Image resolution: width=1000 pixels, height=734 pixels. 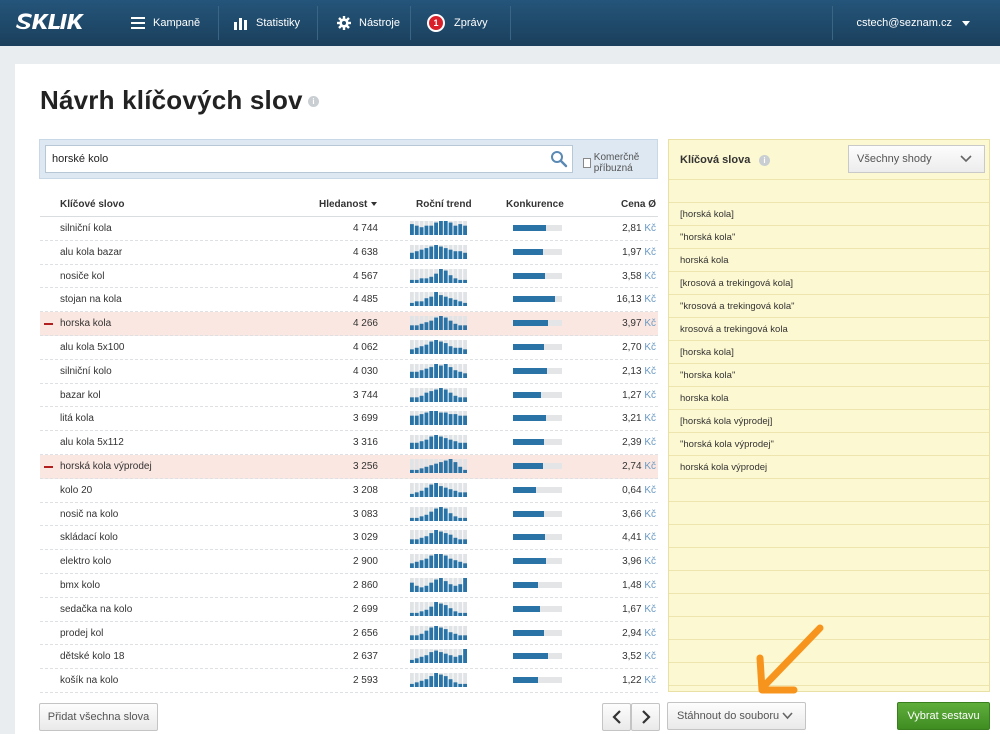 I want to click on sklik-logo, so click(x=54, y=23).